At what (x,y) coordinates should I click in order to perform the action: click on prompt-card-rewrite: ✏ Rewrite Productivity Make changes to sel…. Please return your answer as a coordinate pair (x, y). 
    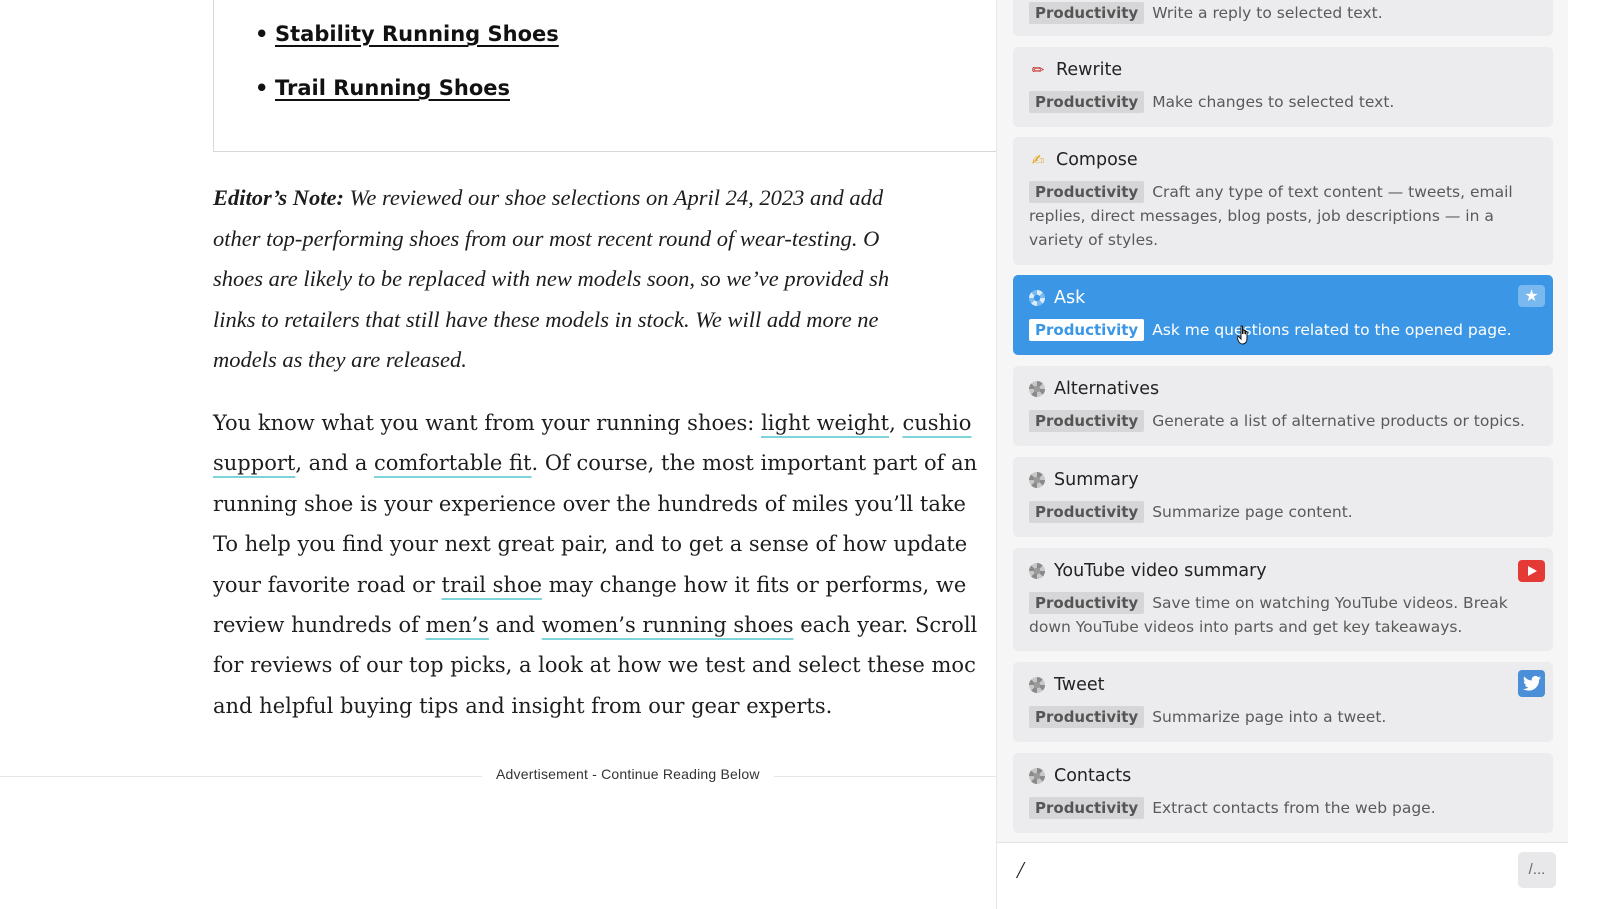
    Looking at the image, I should click on (1283, 87).